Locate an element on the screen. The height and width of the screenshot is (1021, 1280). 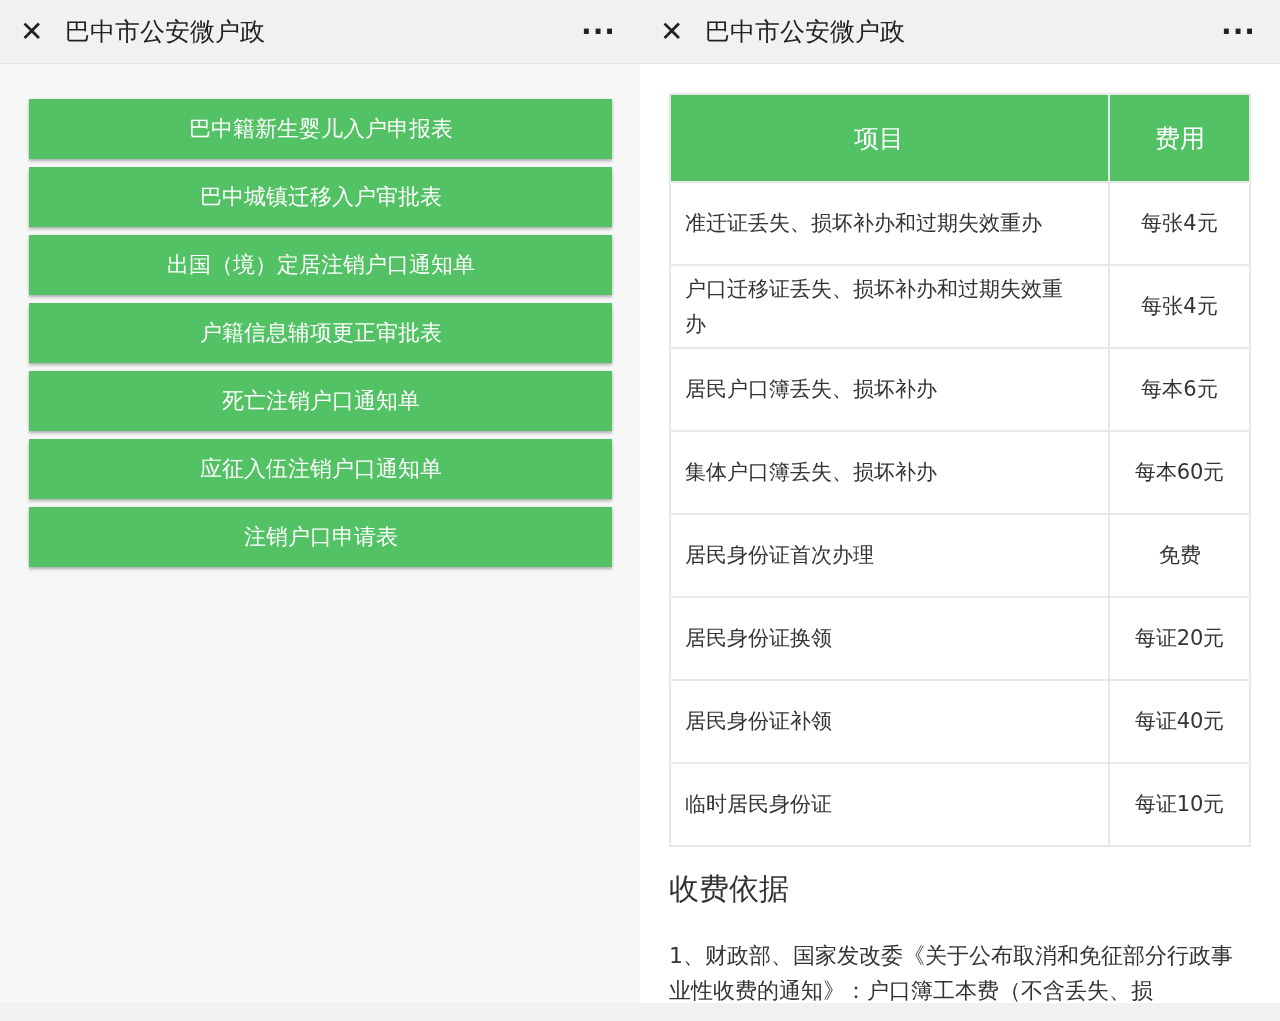
table-cell: 每证10元 is located at coordinates (1179, 804).